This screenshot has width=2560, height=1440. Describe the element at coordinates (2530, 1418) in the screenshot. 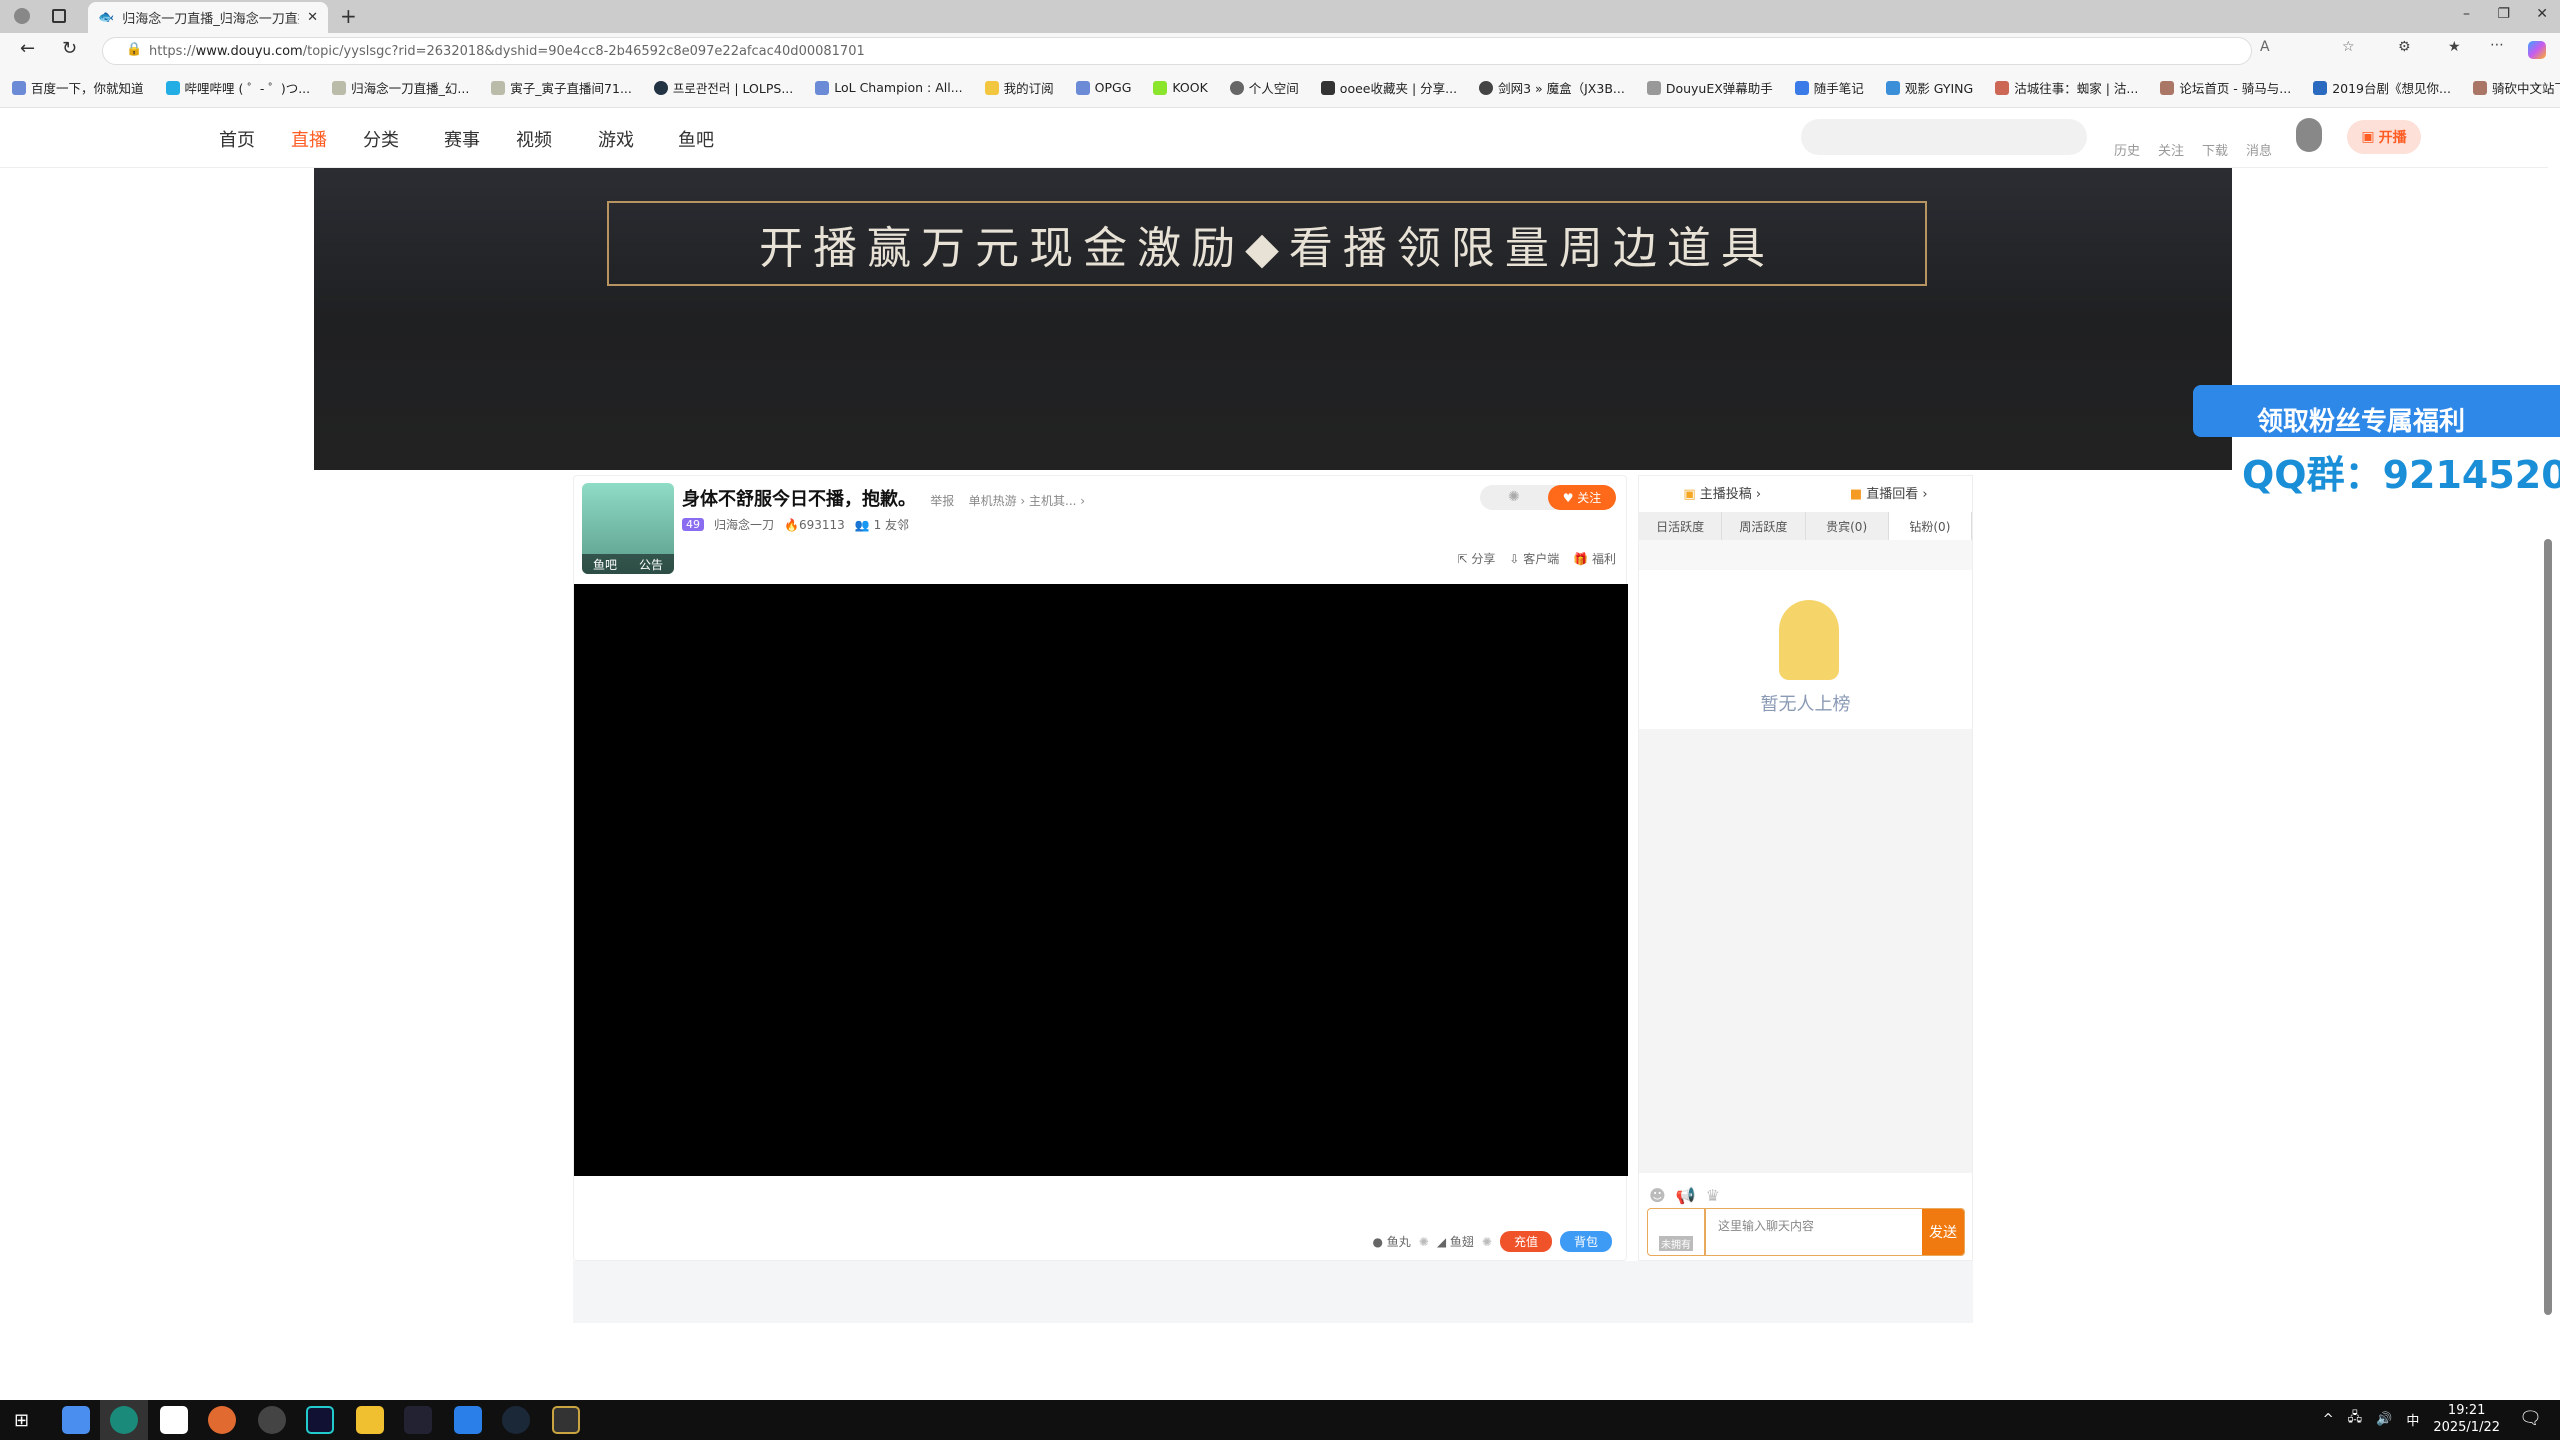

I see `notification-icon: 🗨` at that location.